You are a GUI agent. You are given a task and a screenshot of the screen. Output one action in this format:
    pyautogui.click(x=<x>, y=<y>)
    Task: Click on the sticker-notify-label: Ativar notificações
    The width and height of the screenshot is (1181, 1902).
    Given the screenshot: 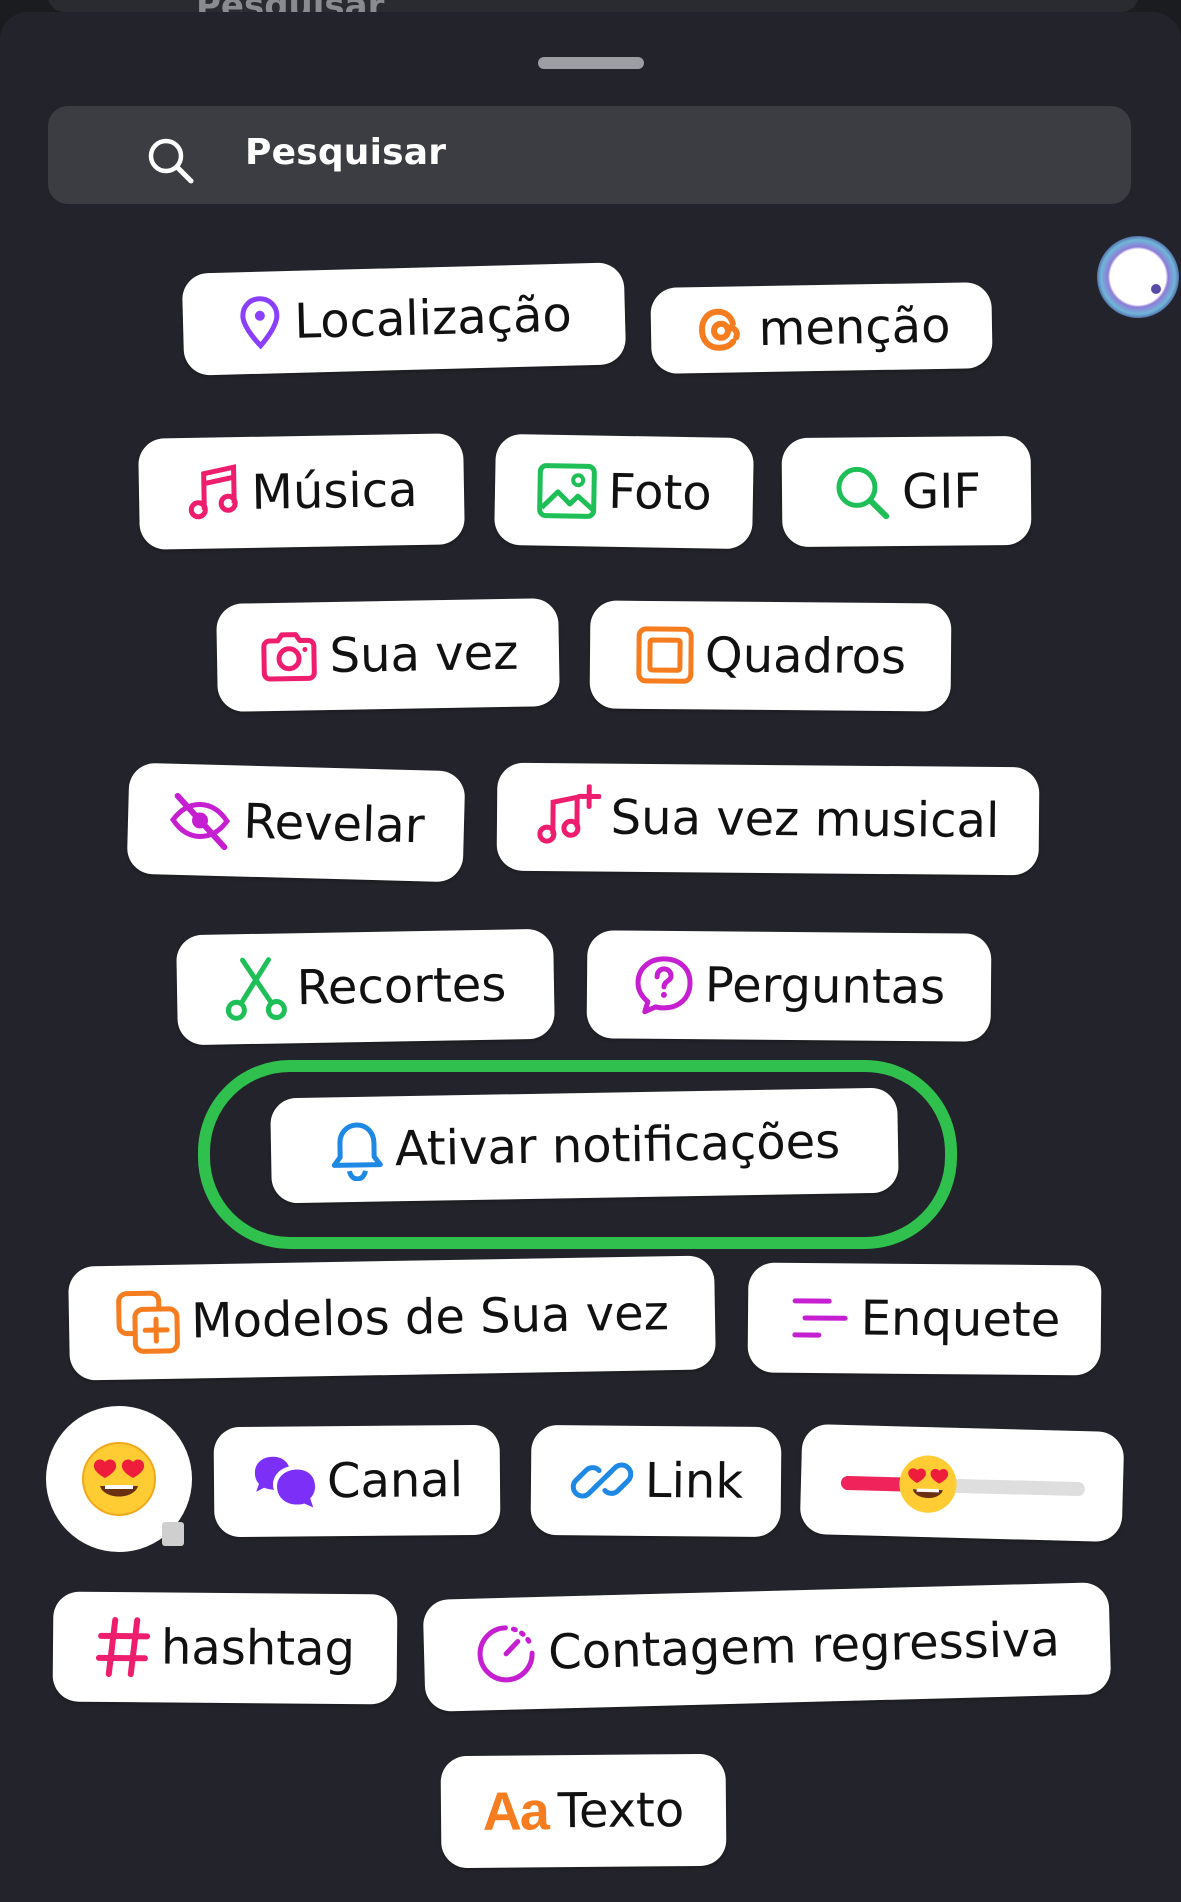 What is the action you would take?
    pyautogui.click(x=617, y=1145)
    